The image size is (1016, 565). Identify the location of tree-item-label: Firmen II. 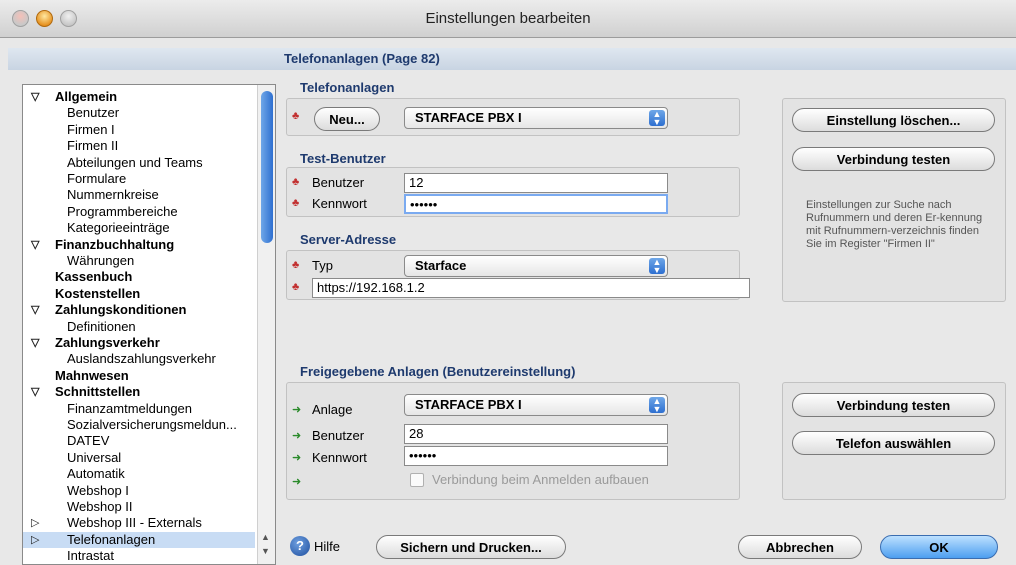
(93, 146).